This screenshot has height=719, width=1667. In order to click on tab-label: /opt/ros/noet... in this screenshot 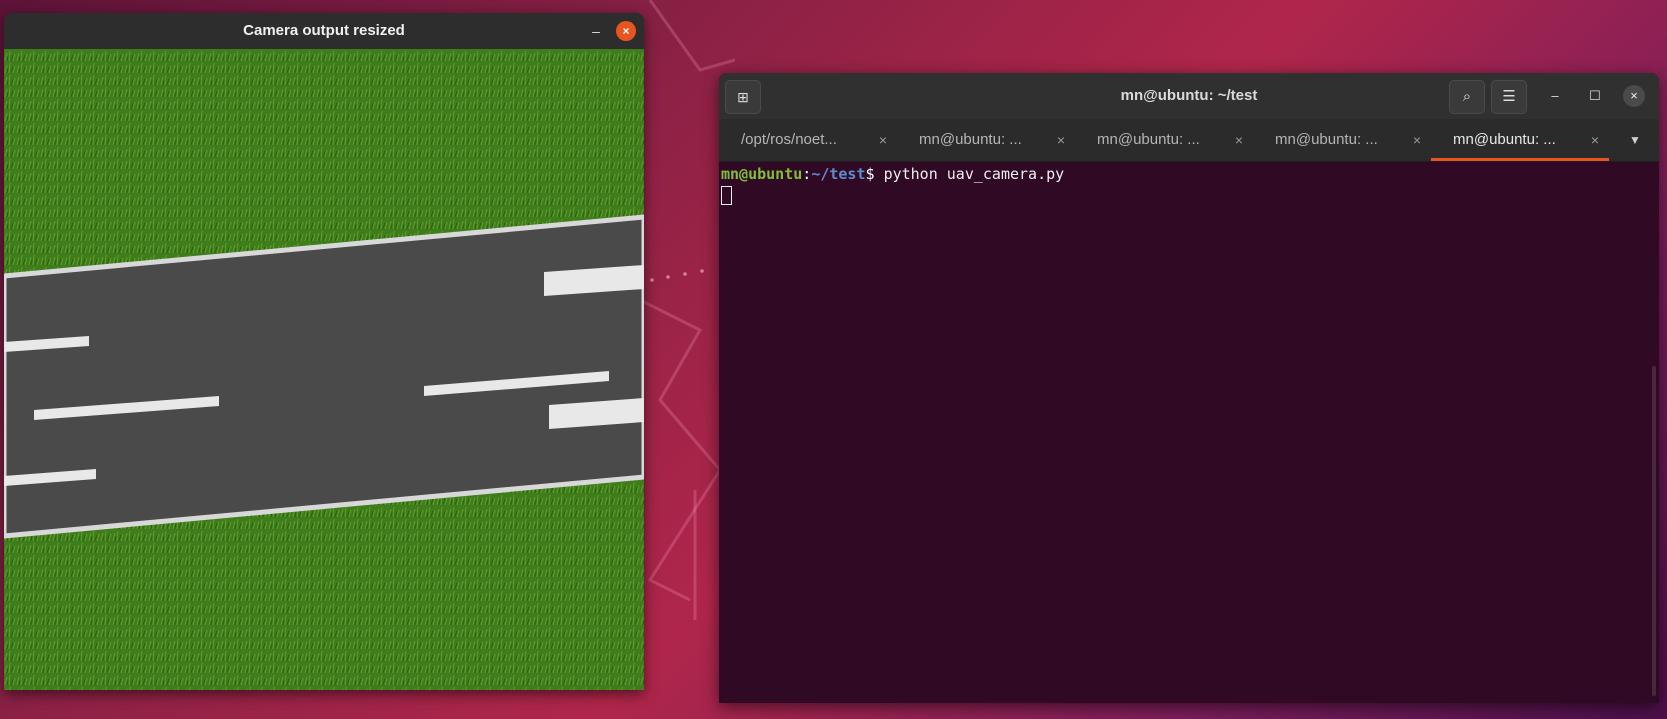, I will do `click(789, 139)`.